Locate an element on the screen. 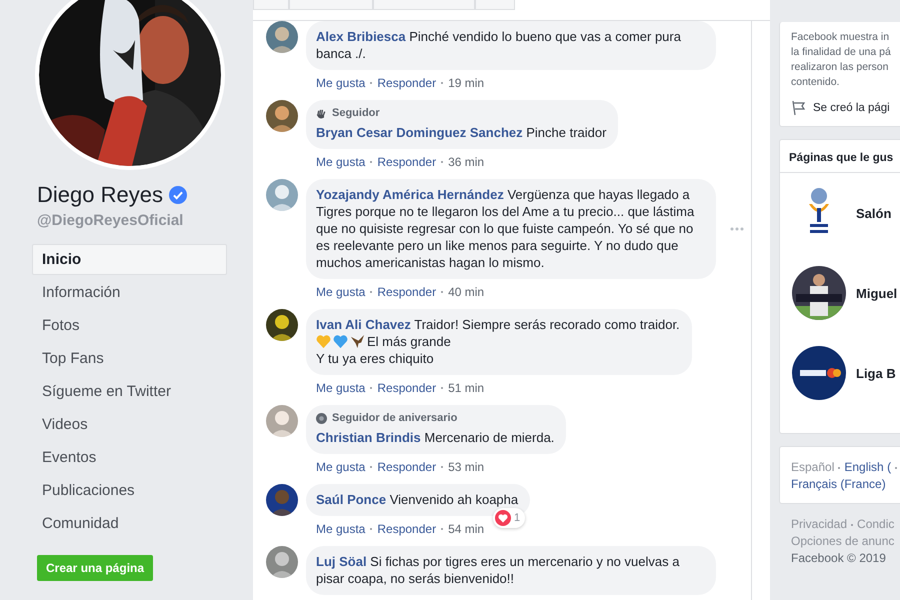 This screenshot has height=600, width=900. author-link: Yozajandy América Hernández is located at coordinates (410, 194).